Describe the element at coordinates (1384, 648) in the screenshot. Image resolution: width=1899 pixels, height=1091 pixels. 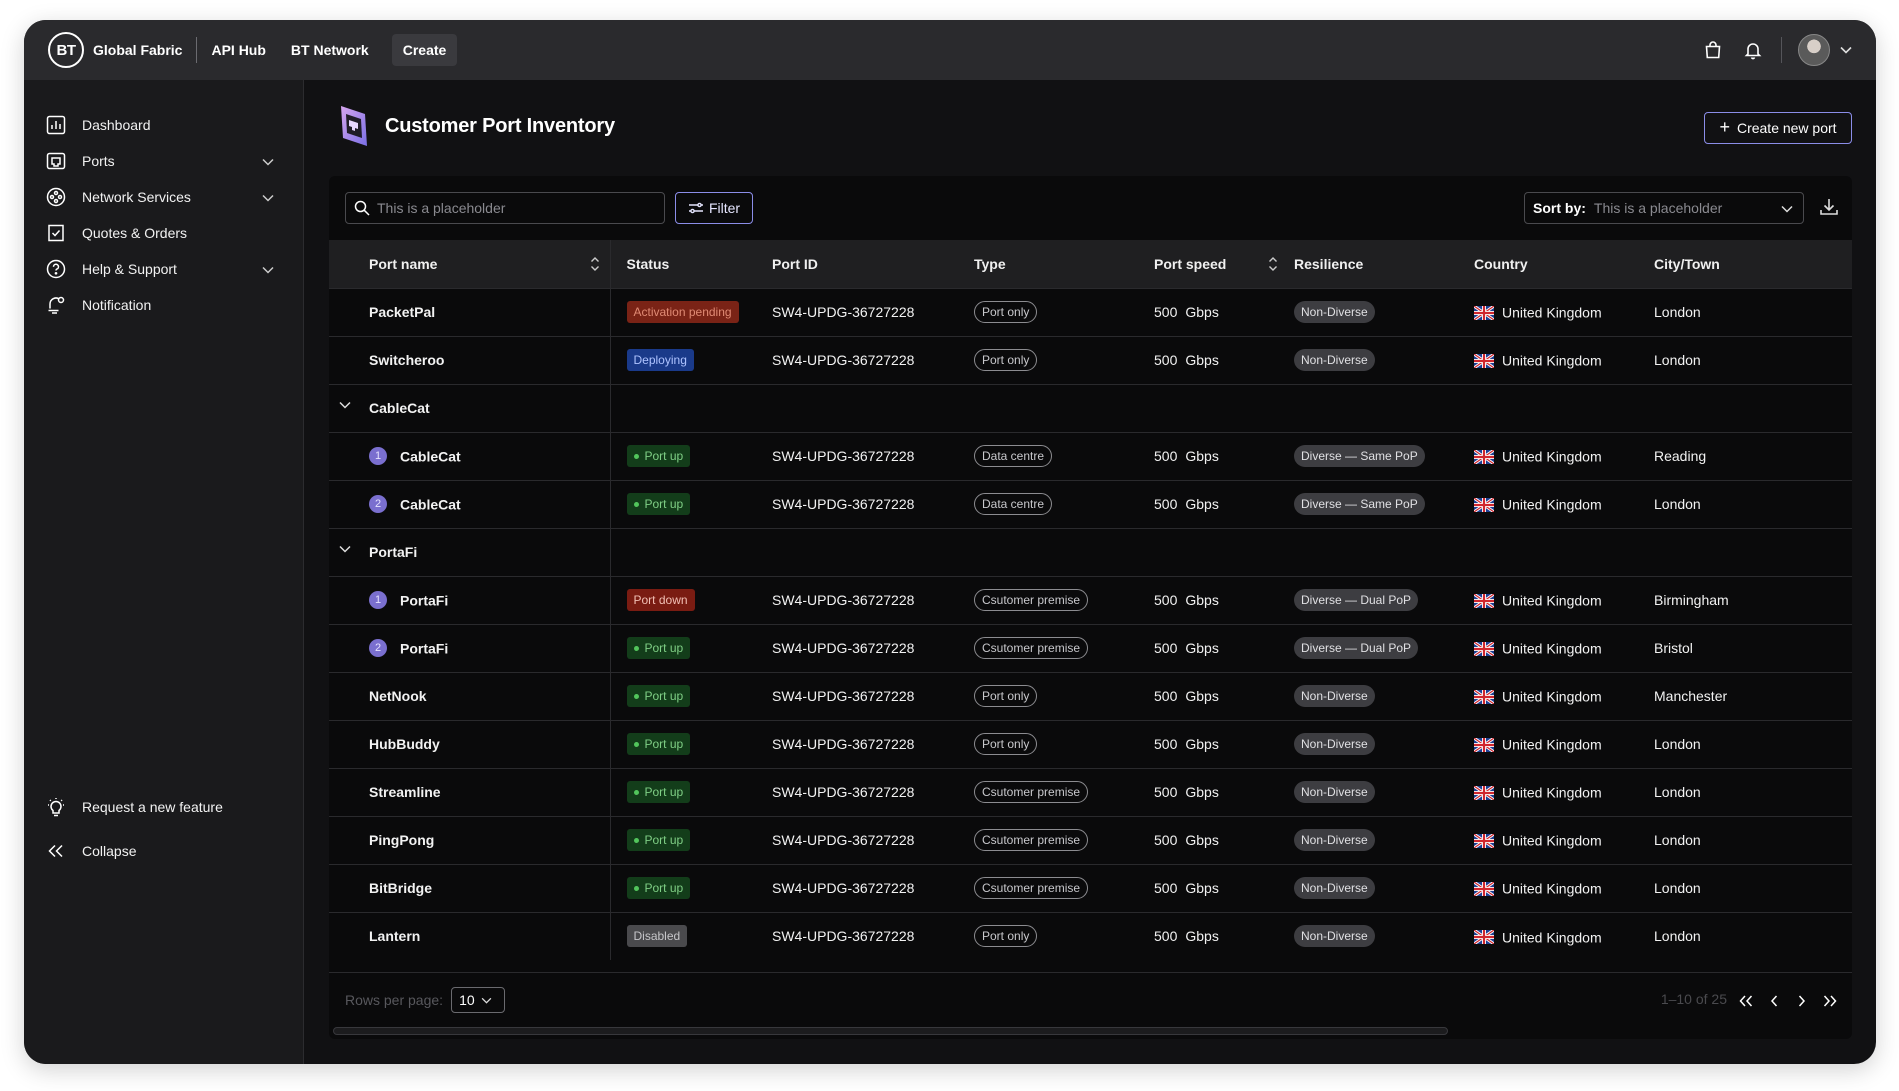
I see `resilience-cell: Diverse — Dual PoP` at that location.